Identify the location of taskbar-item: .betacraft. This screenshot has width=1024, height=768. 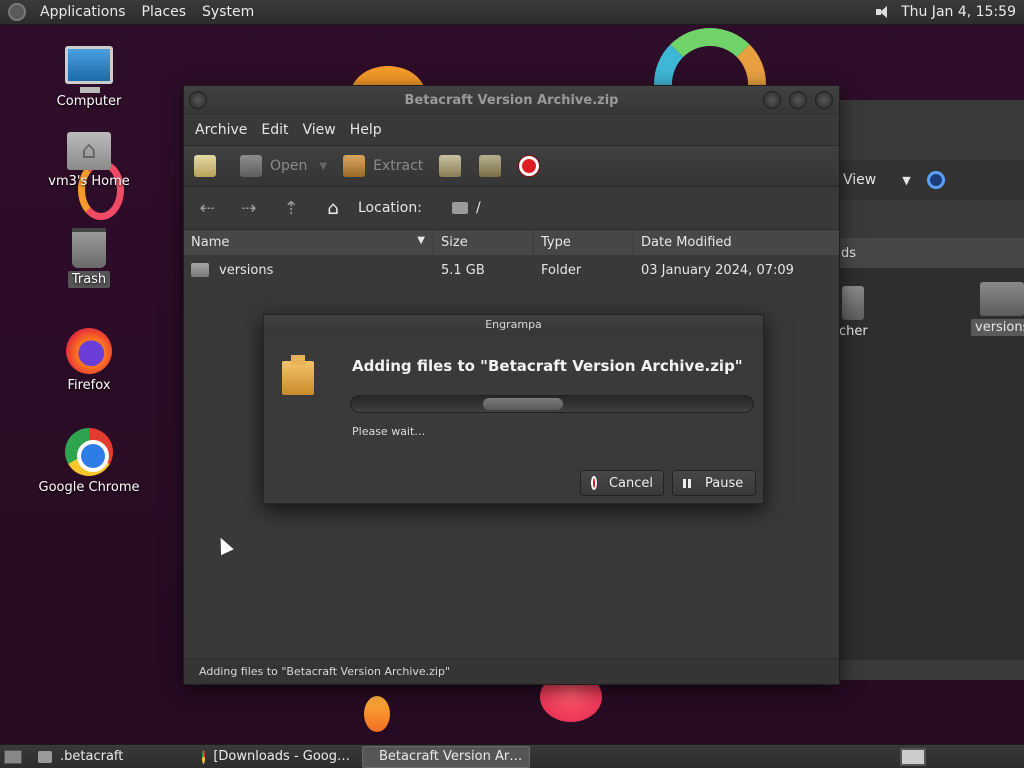
(110, 757).